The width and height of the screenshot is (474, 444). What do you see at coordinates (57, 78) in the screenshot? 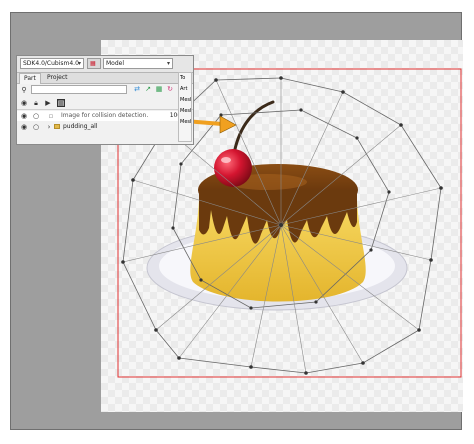
I see `tab-project: Project` at bounding box center [57, 78].